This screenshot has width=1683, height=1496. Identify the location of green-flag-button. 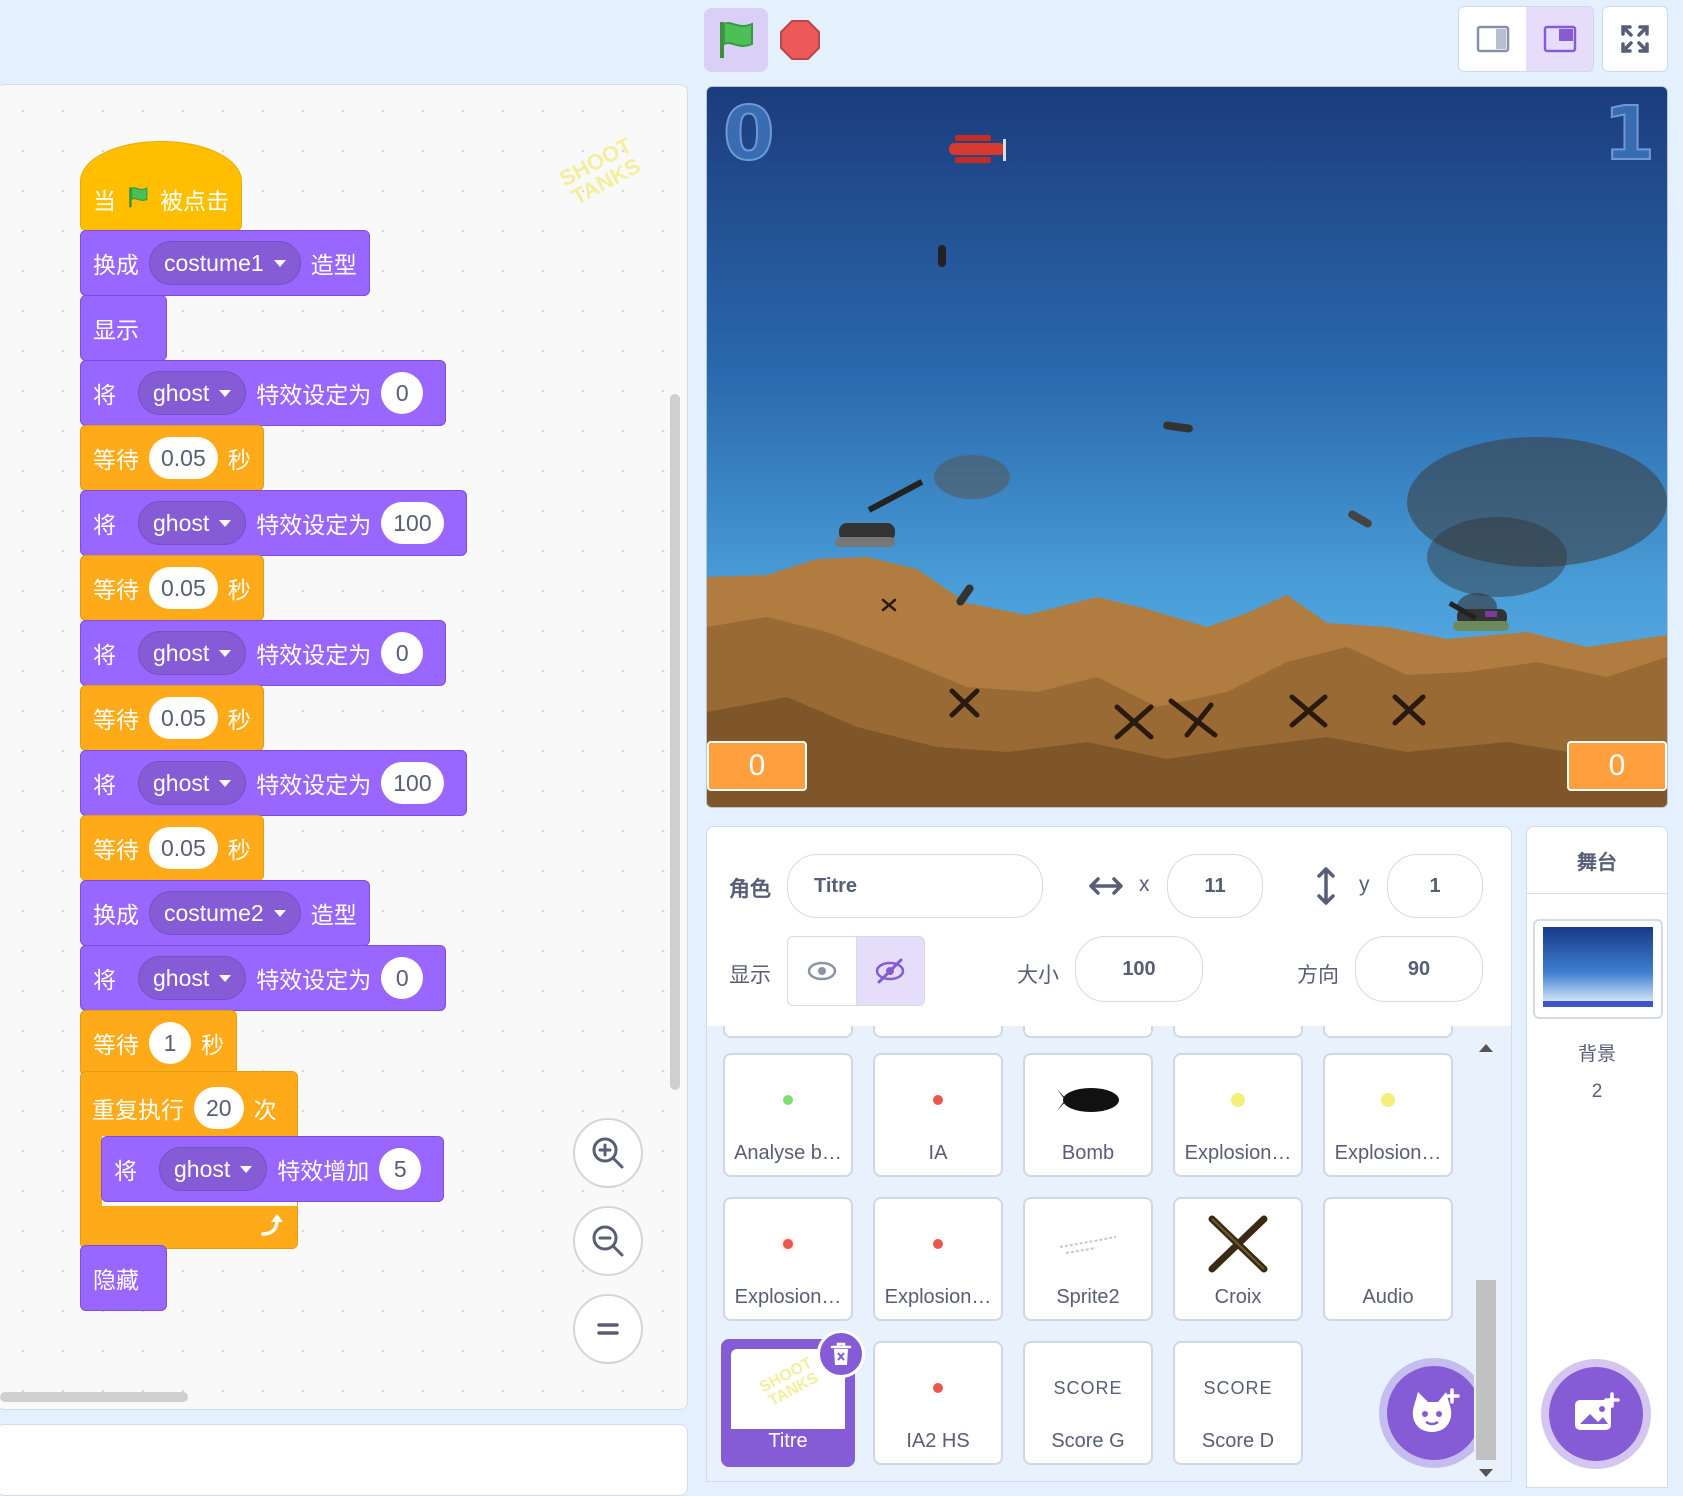
(736, 40).